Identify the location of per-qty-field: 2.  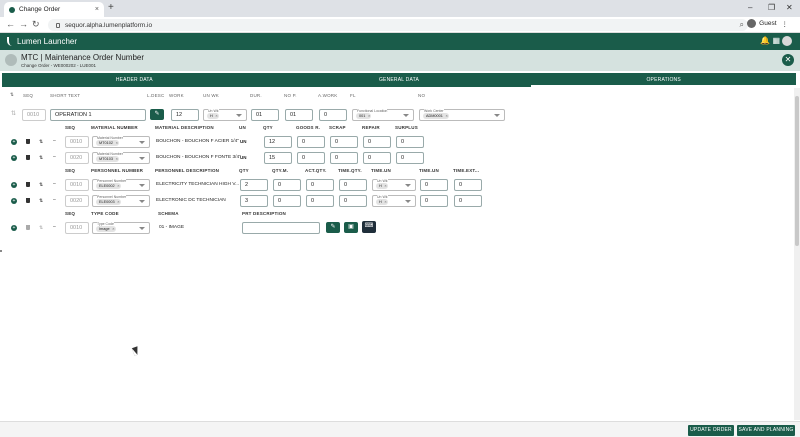
(254, 185).